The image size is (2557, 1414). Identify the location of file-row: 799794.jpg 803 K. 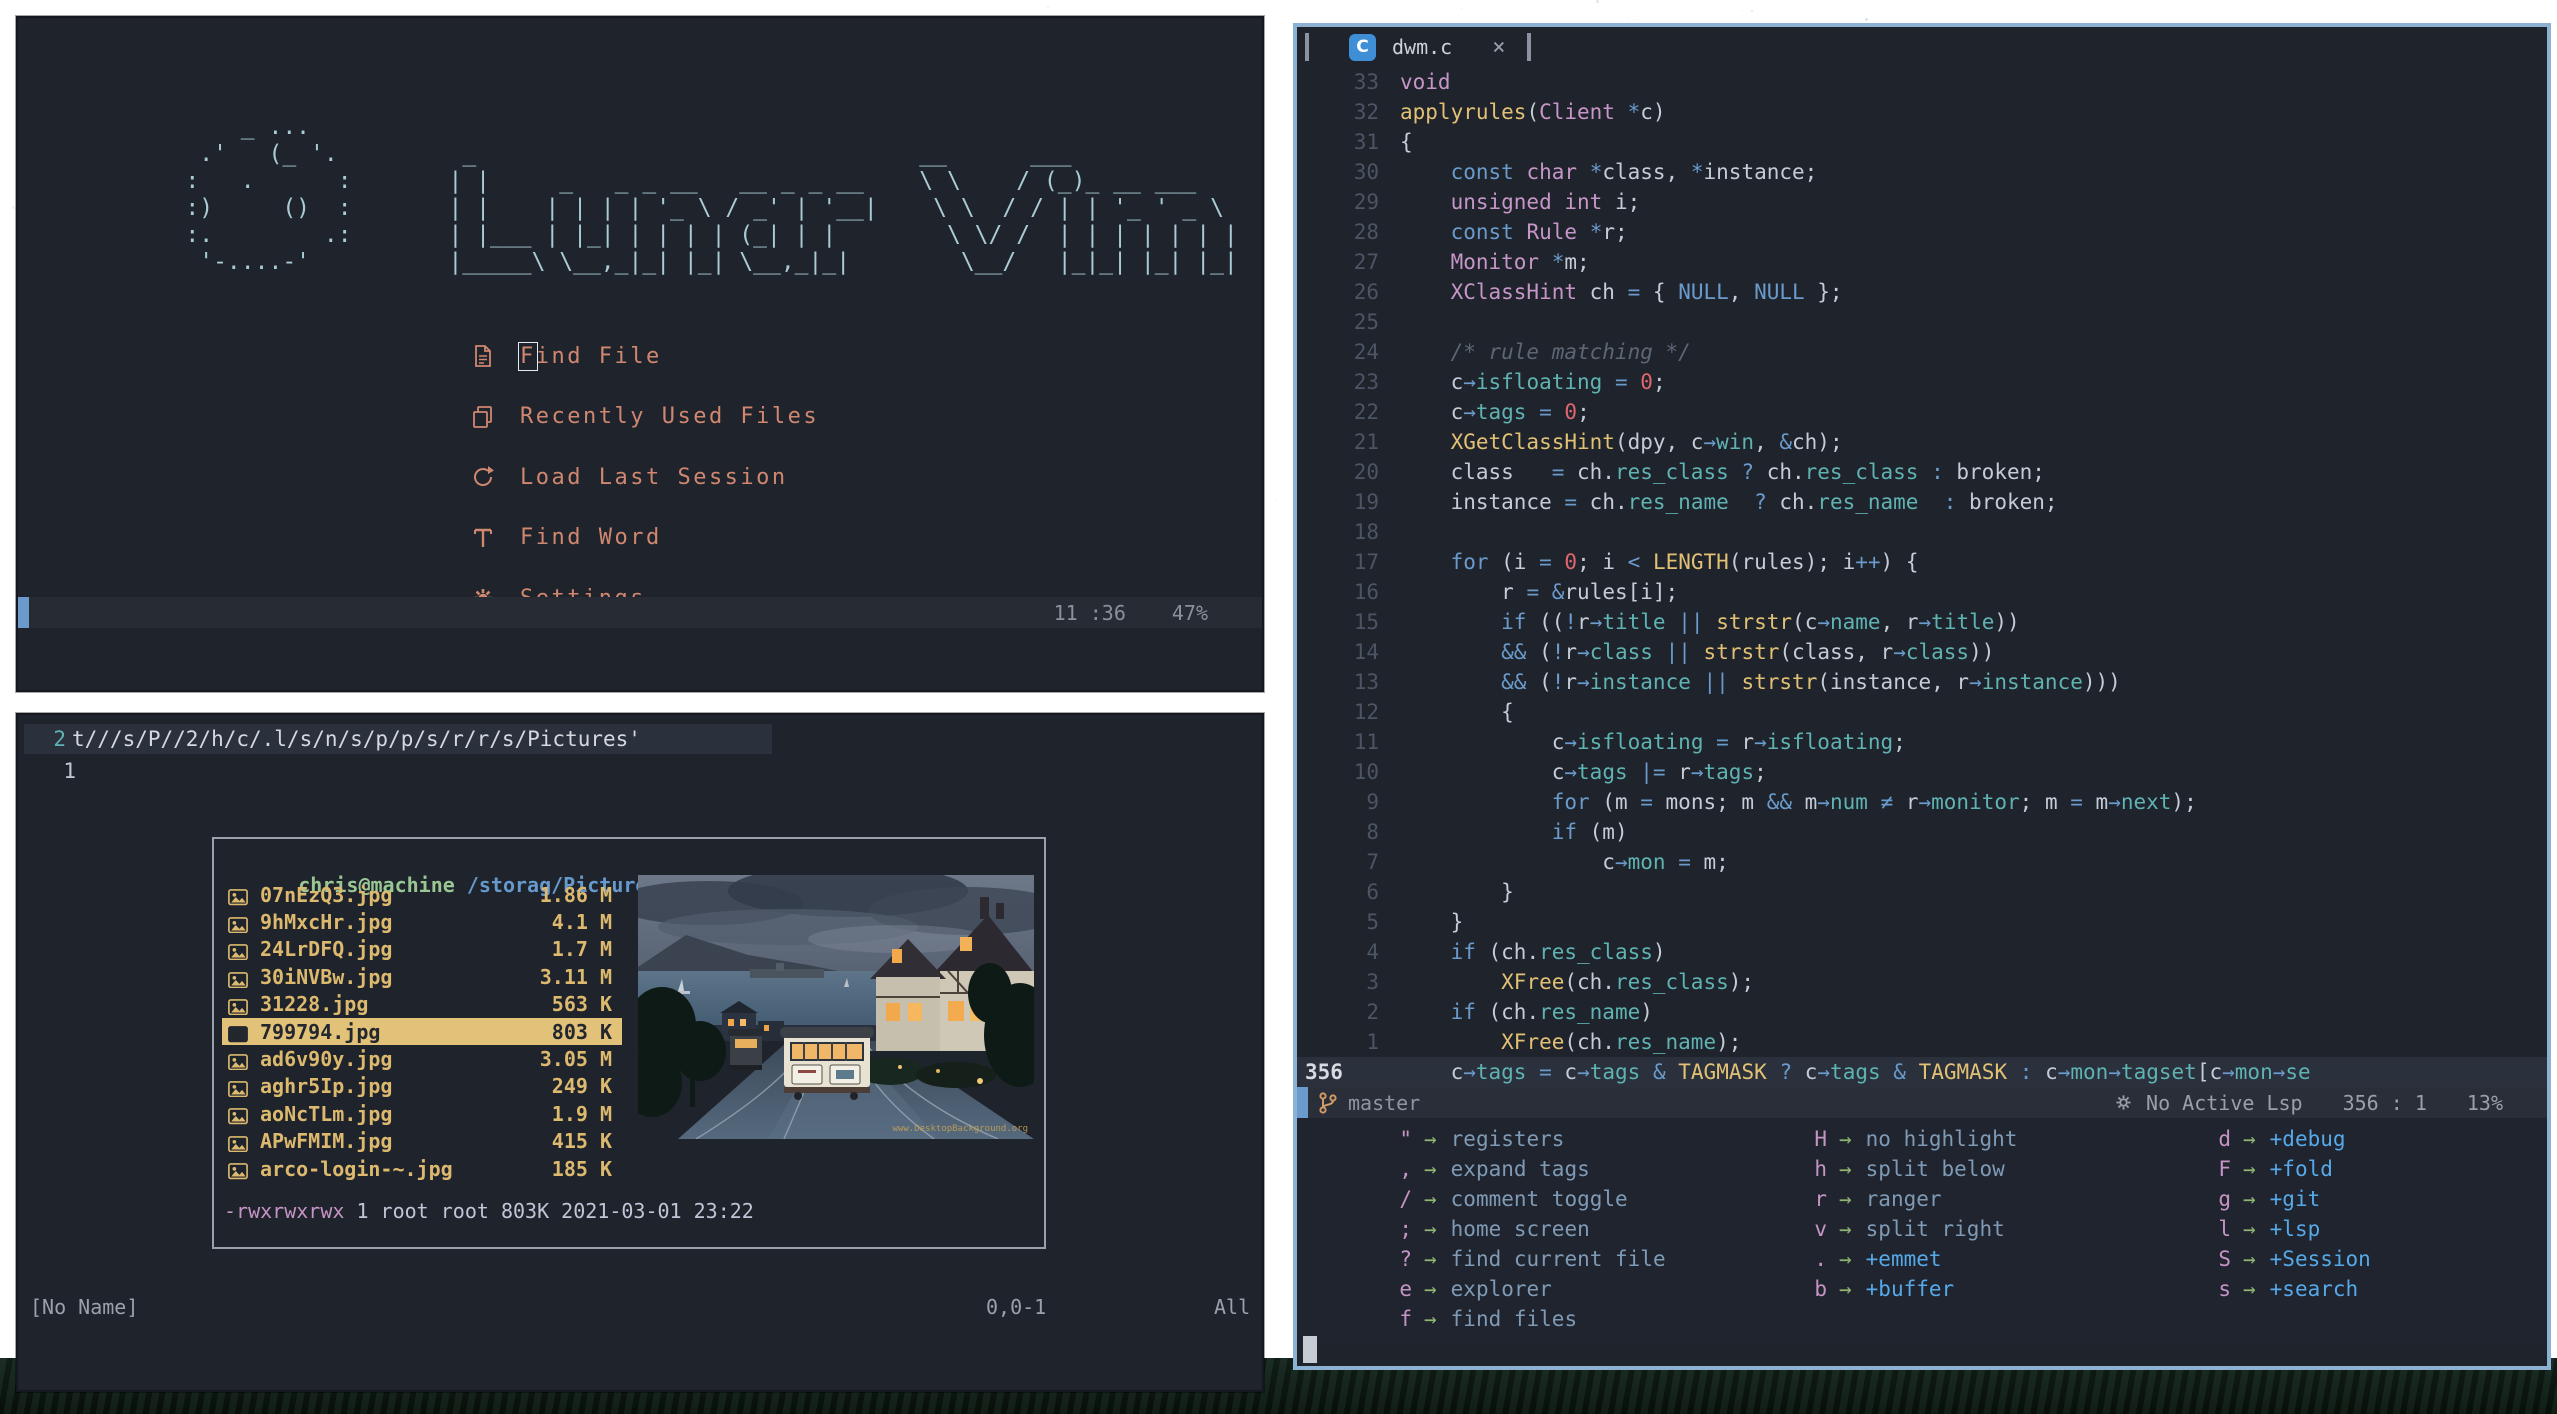
(422, 1031).